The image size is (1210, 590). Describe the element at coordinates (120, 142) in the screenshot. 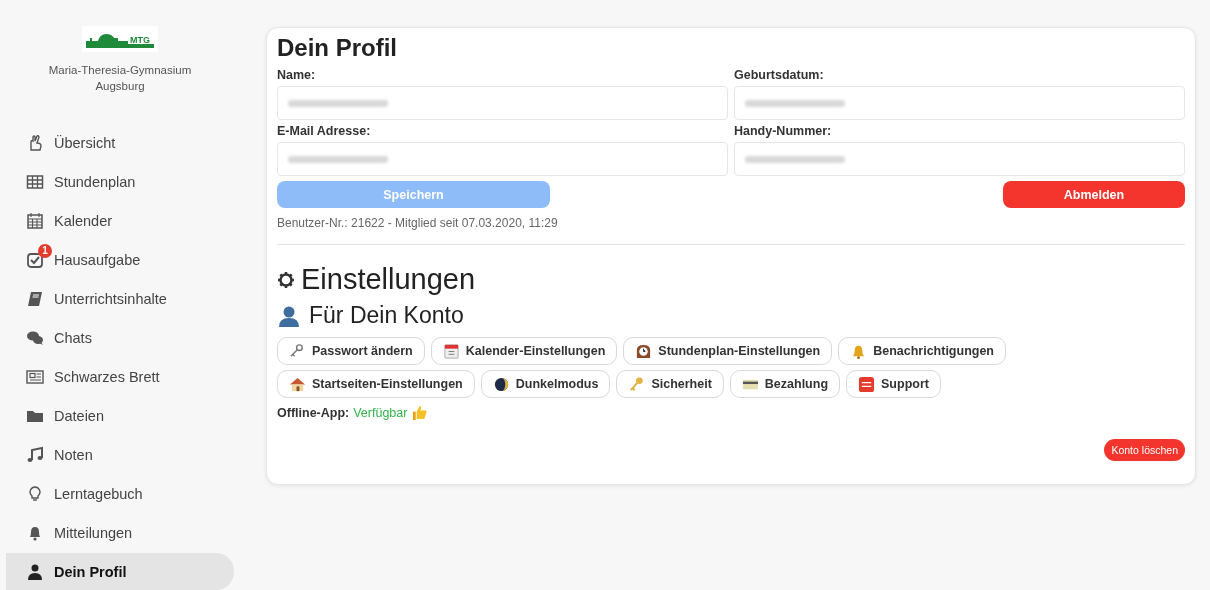

I see `sidebar-item: Übersicht` at that location.